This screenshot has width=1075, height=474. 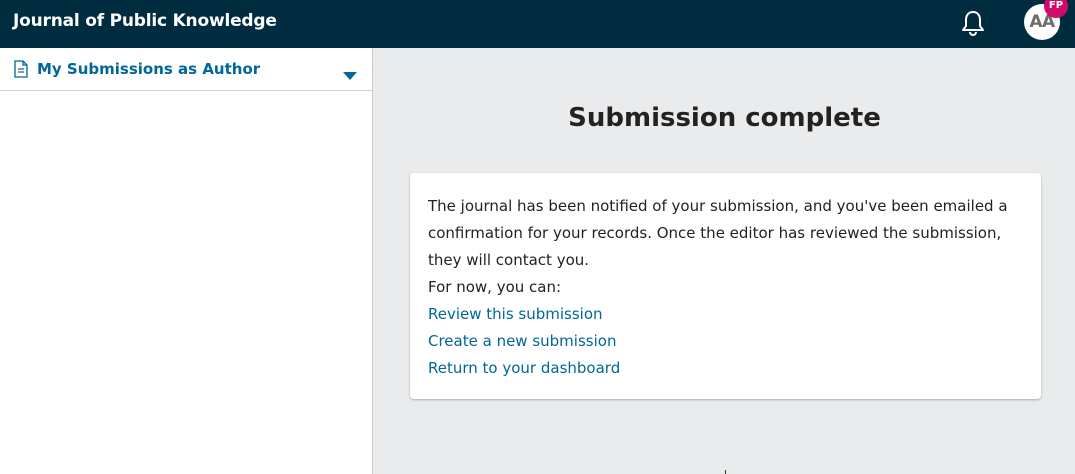 I want to click on app-title: Journal of Public Knowledge, so click(x=145, y=21).